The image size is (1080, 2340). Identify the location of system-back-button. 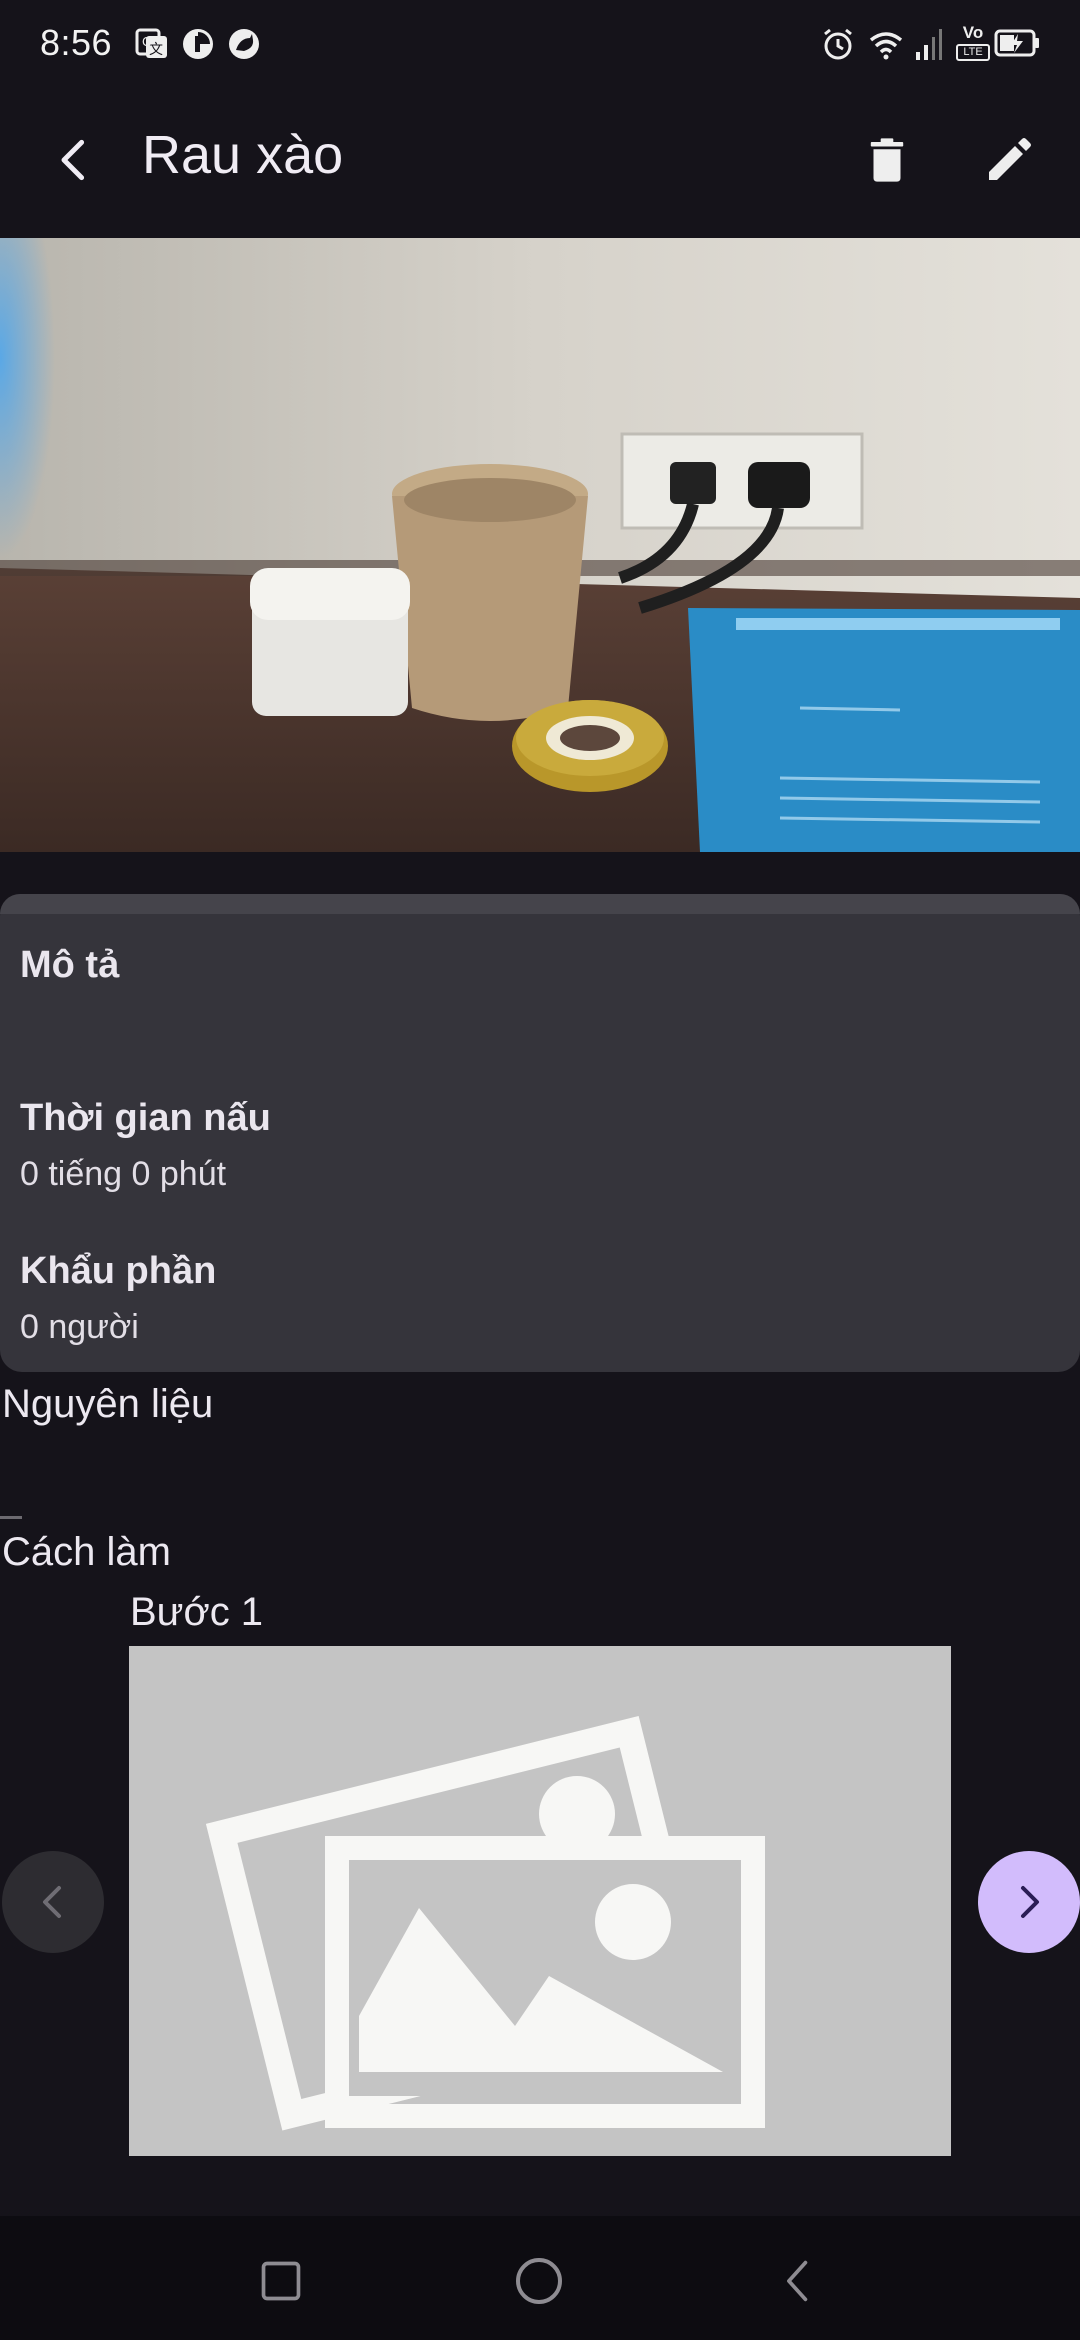
(799, 2281).